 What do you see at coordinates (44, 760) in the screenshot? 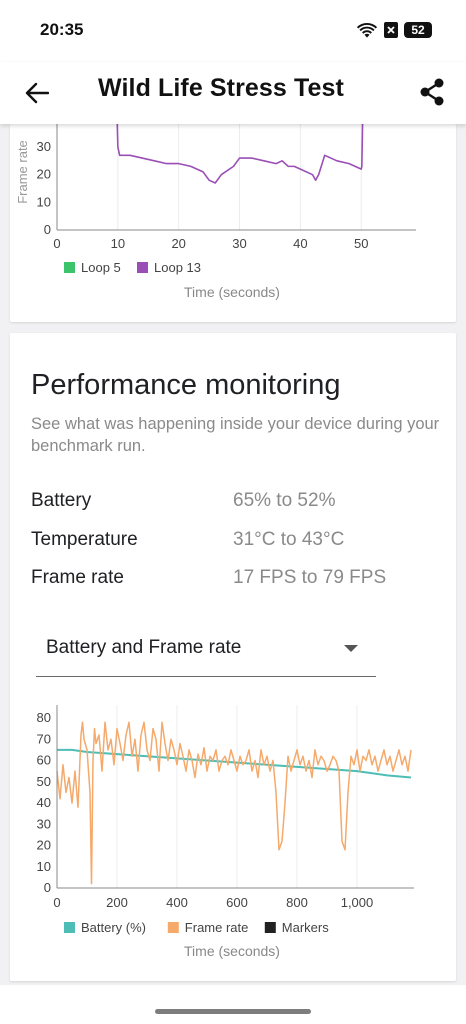
I see `y-tick-label: 60` at bounding box center [44, 760].